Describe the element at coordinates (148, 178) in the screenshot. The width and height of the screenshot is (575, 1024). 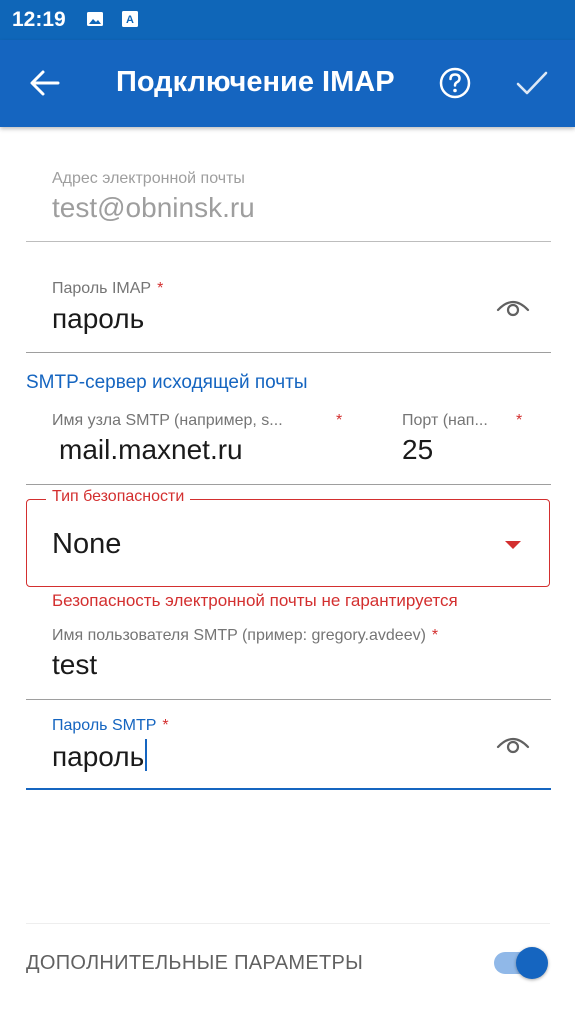
I see `email-field-label: Адрес электронной почты` at that location.